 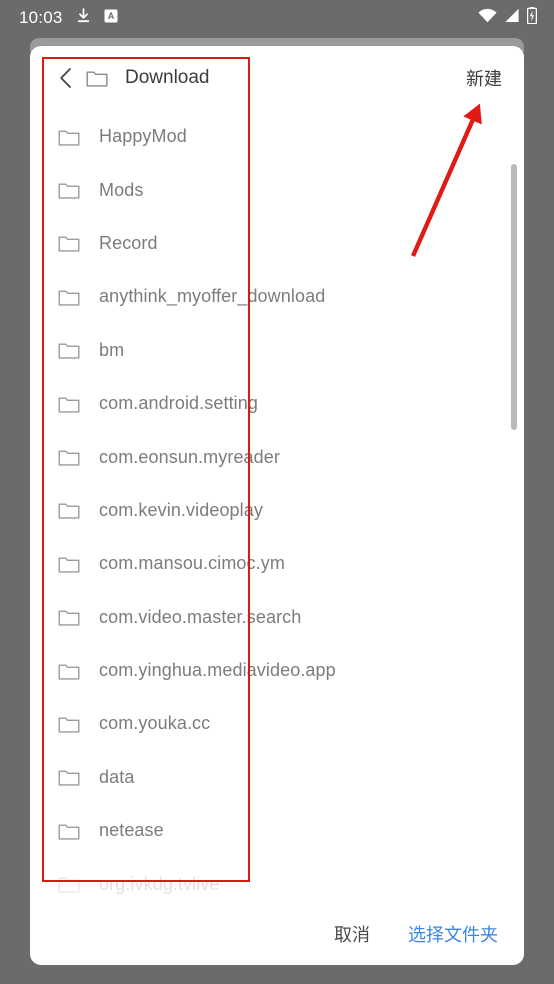 What do you see at coordinates (181, 509) in the screenshot?
I see `folder-list-item-label: com.kevin.videoplay` at bounding box center [181, 509].